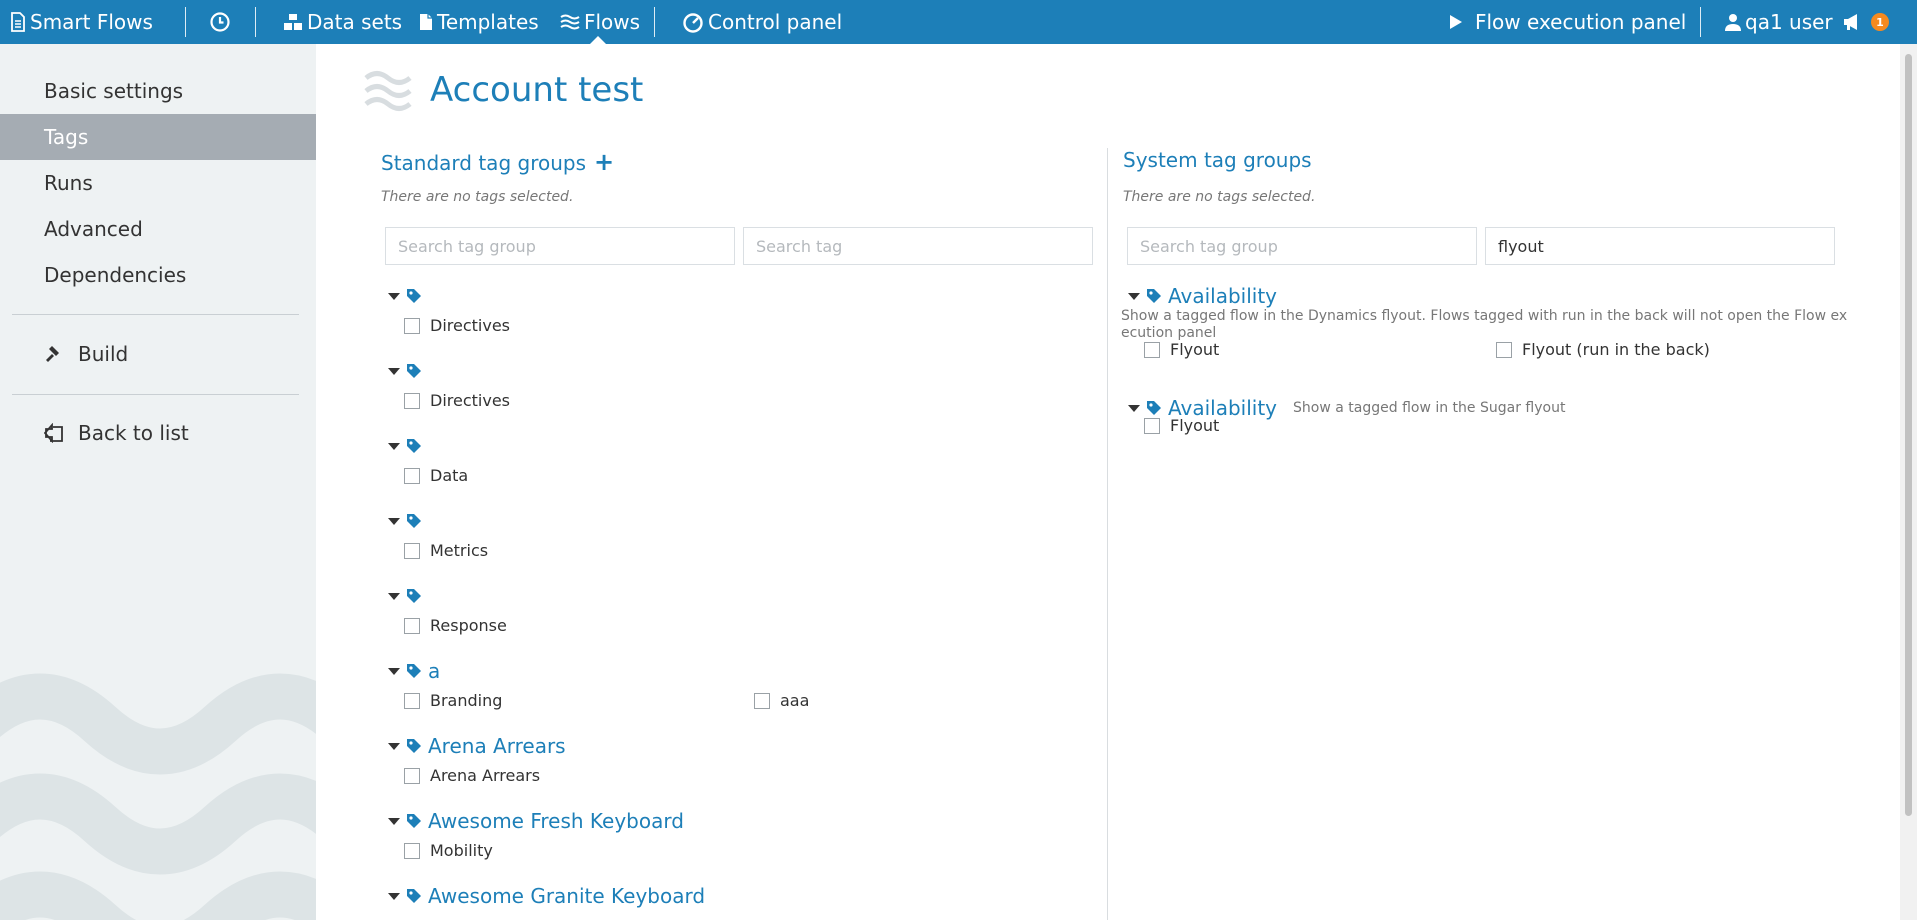 The width and height of the screenshot is (1917, 920). Describe the element at coordinates (693, 22) in the screenshot. I see `gauge-icon` at that location.